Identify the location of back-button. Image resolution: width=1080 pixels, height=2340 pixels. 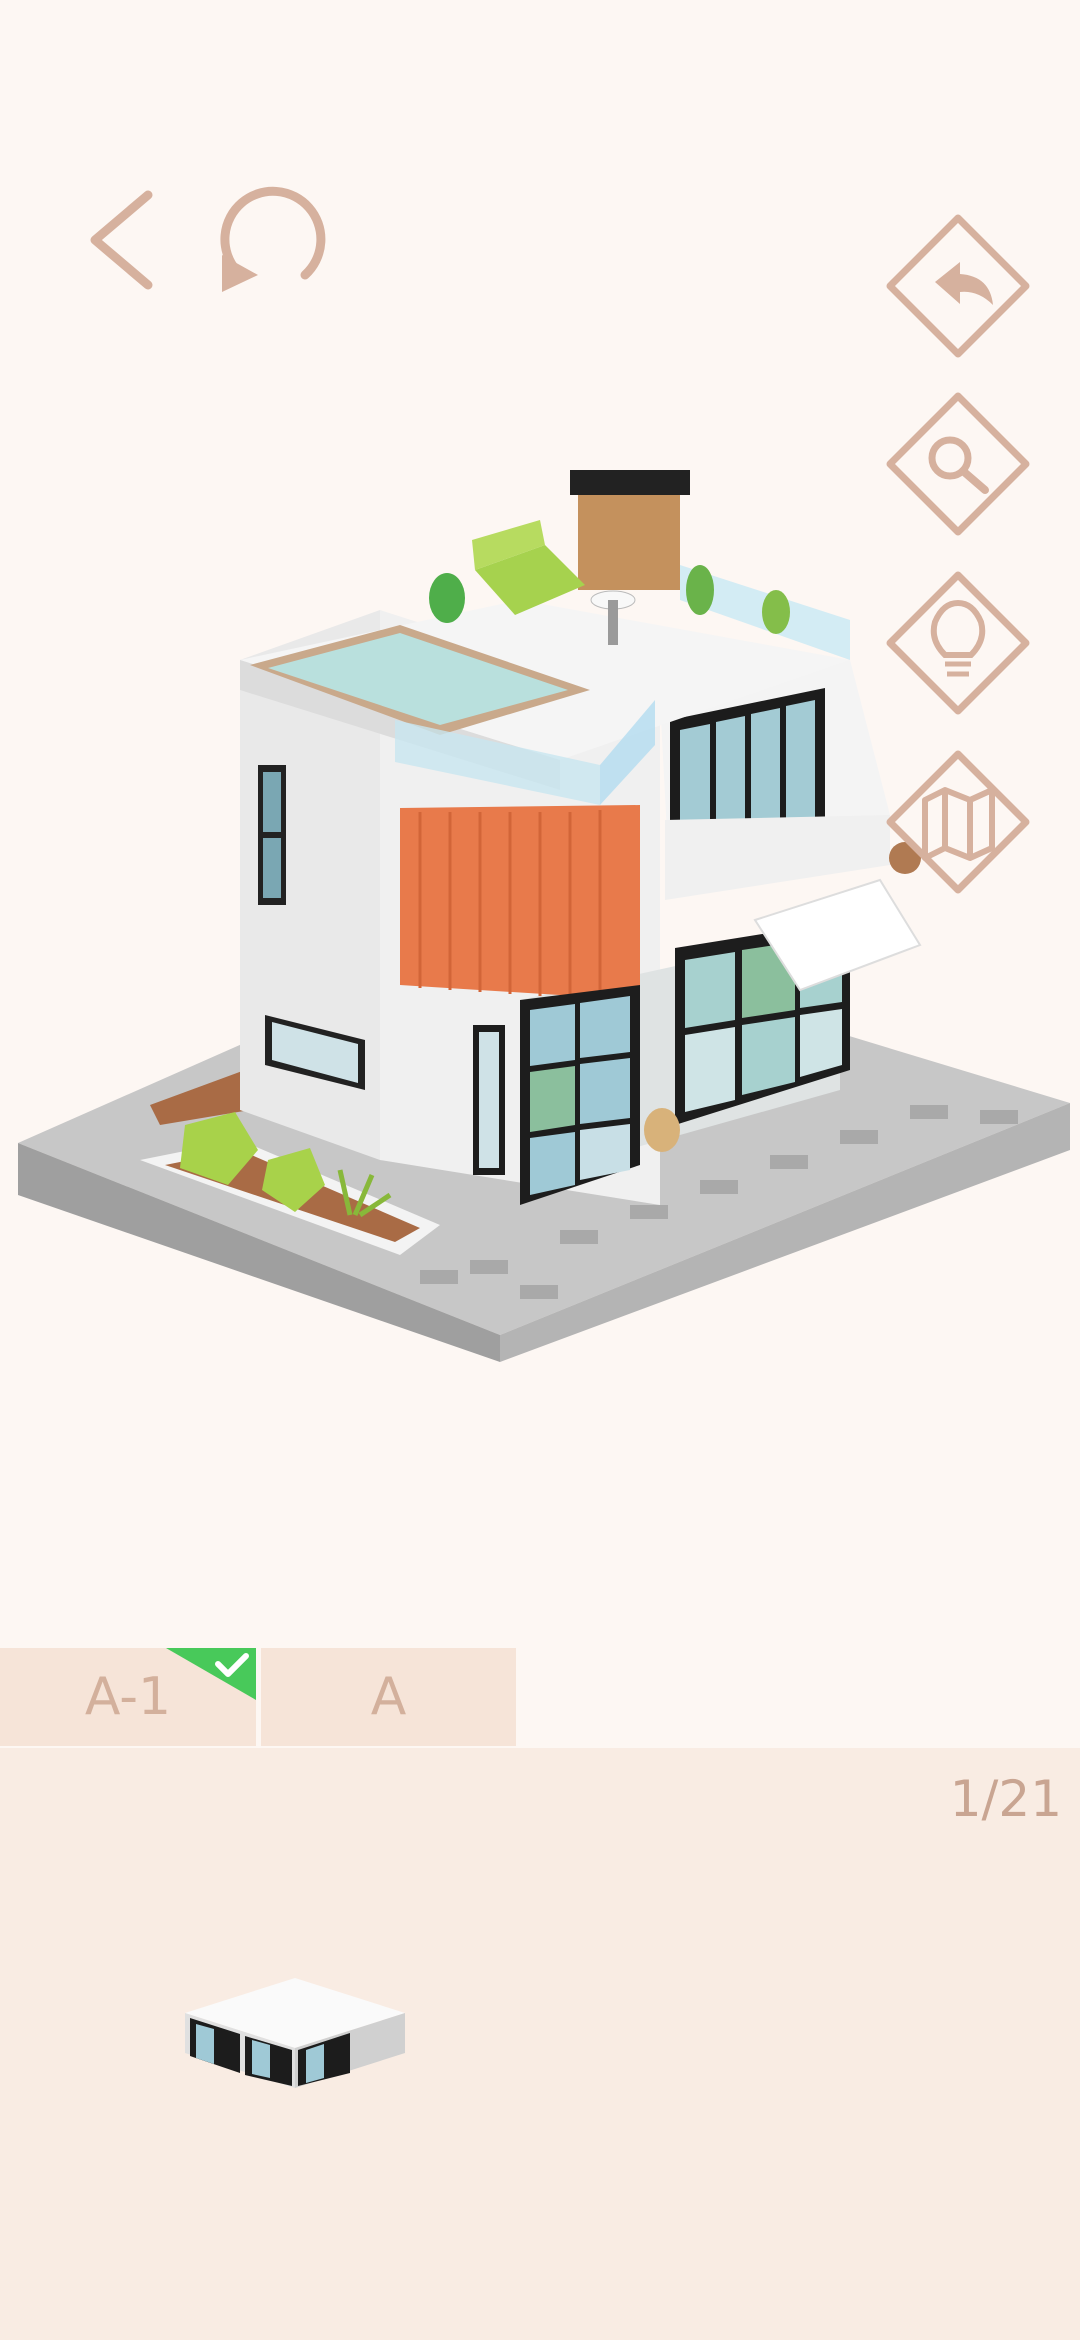
(121, 240).